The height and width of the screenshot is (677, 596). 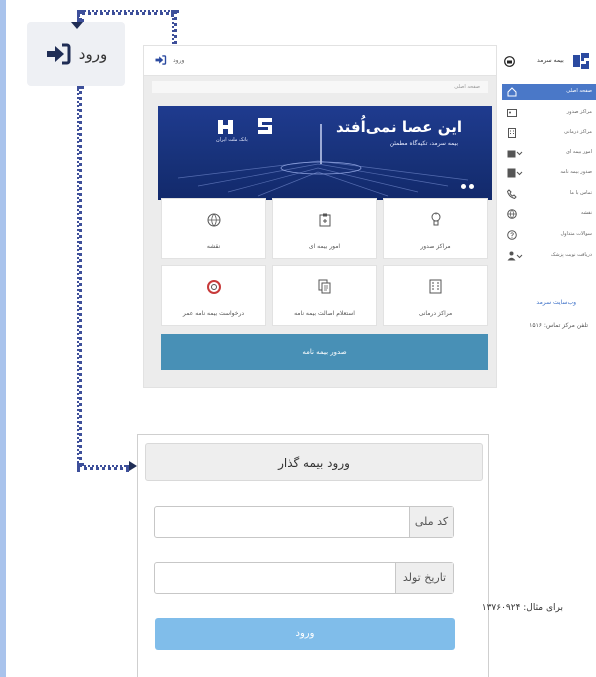 What do you see at coordinates (275, 578) in the screenshot?
I see `birth-date-input` at bounding box center [275, 578].